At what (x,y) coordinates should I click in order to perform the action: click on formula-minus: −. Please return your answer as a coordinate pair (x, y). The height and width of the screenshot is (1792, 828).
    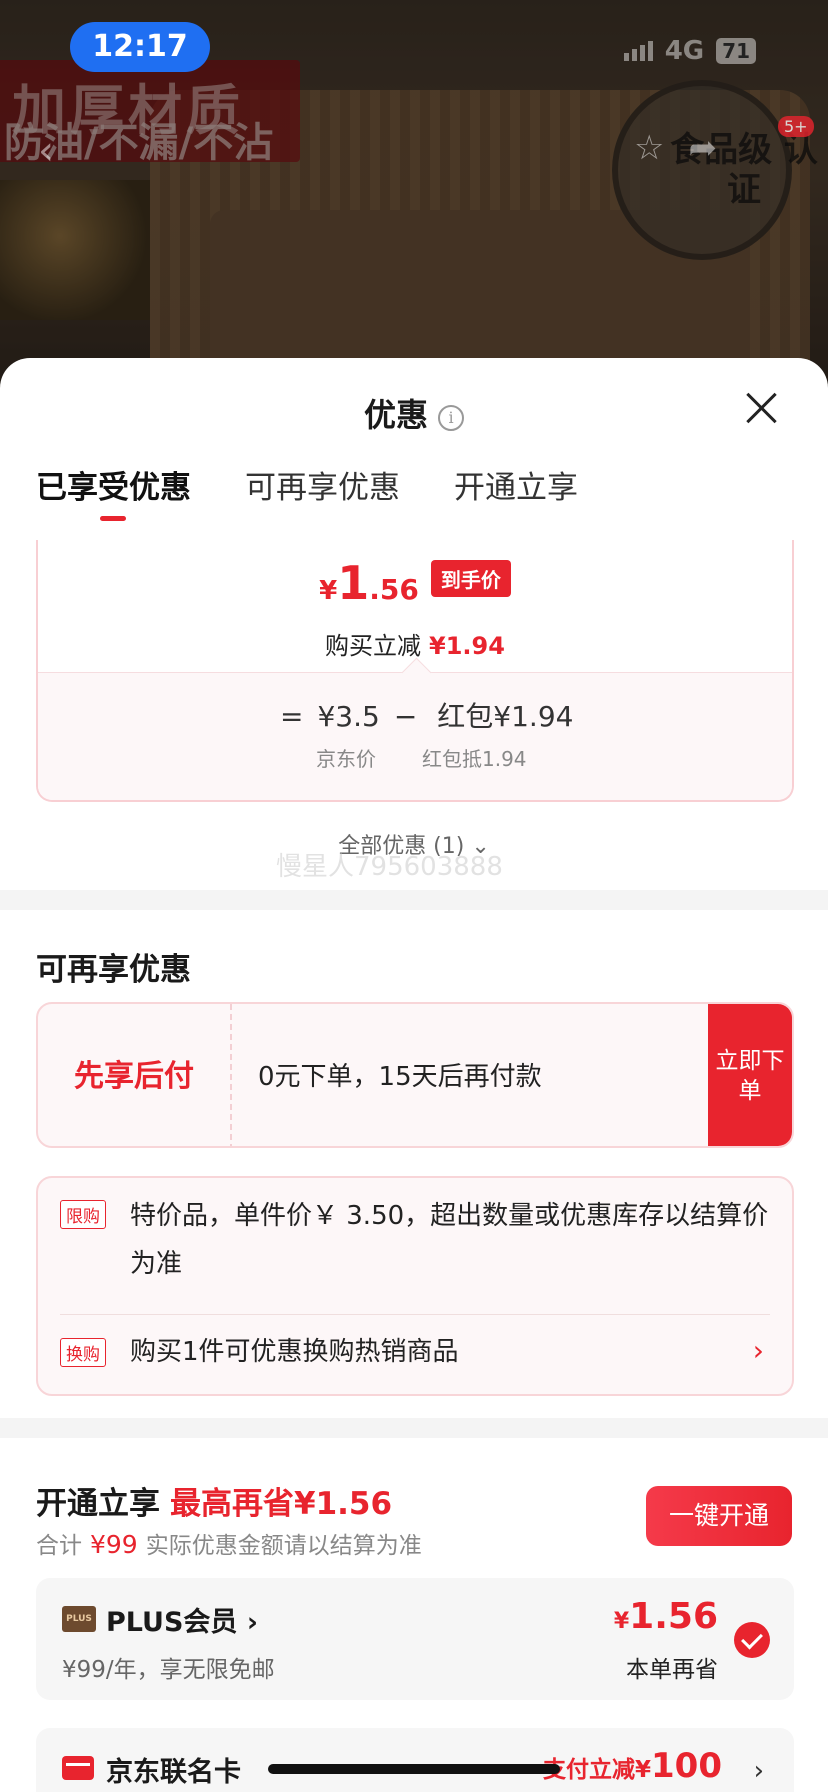
    Looking at the image, I should click on (405, 716).